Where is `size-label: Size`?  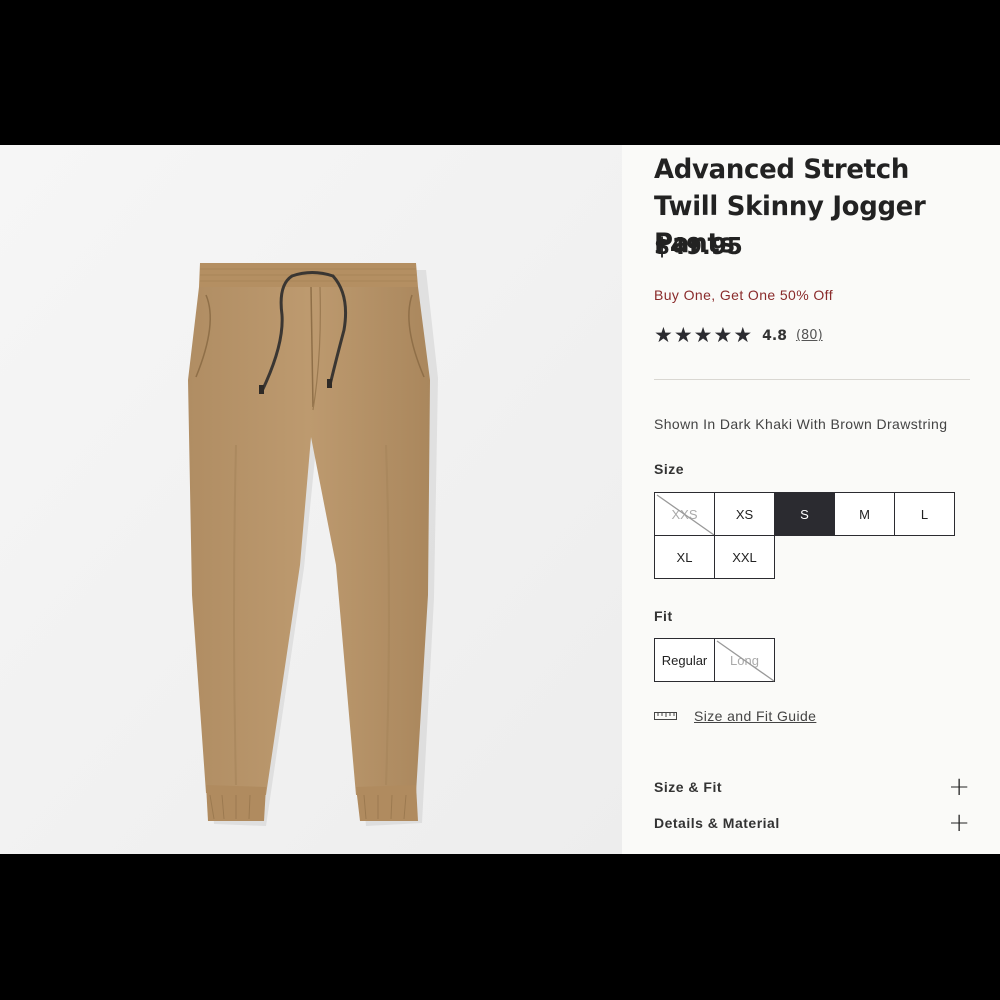
size-label: Size is located at coordinates (669, 469).